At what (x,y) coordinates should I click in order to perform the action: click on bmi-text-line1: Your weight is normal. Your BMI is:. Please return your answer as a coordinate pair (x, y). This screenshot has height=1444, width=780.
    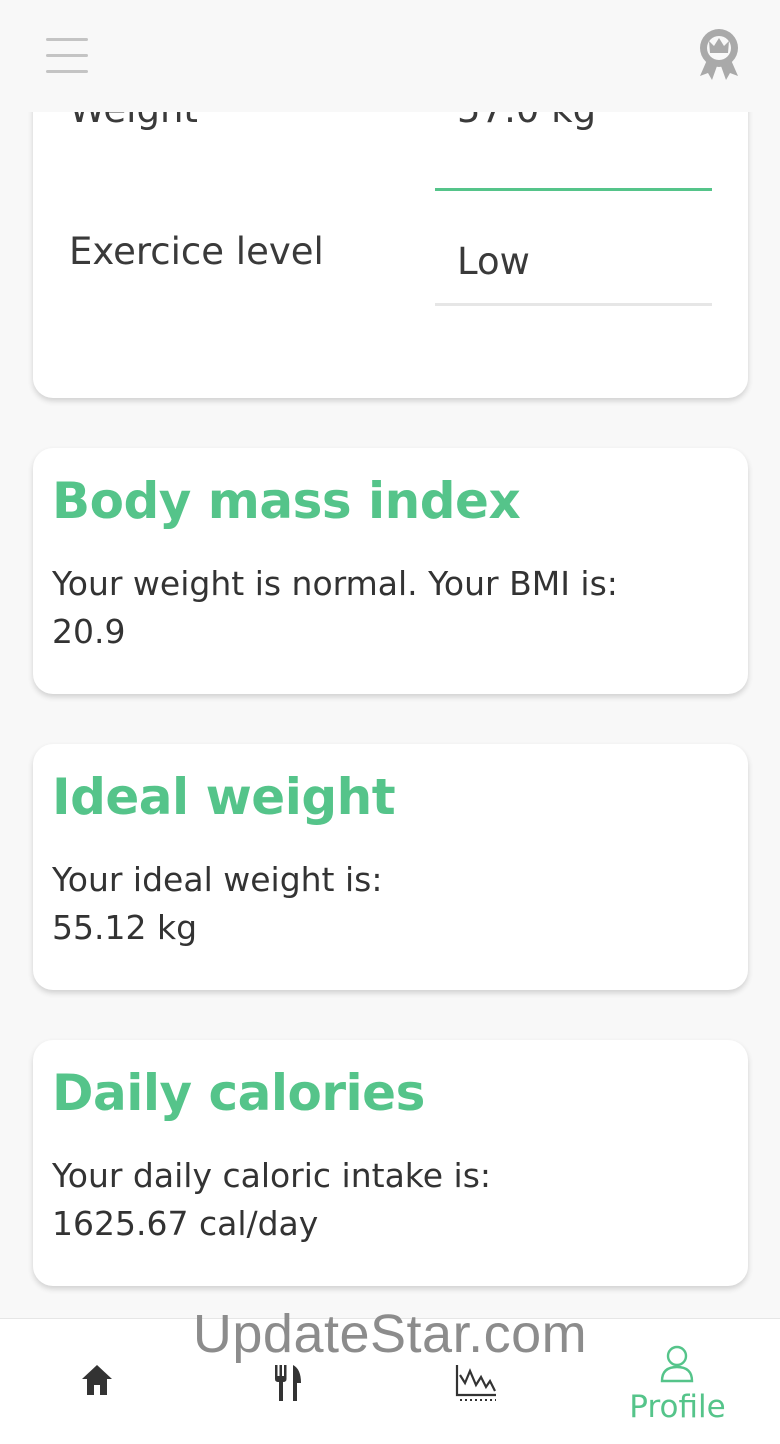
    Looking at the image, I should click on (335, 583).